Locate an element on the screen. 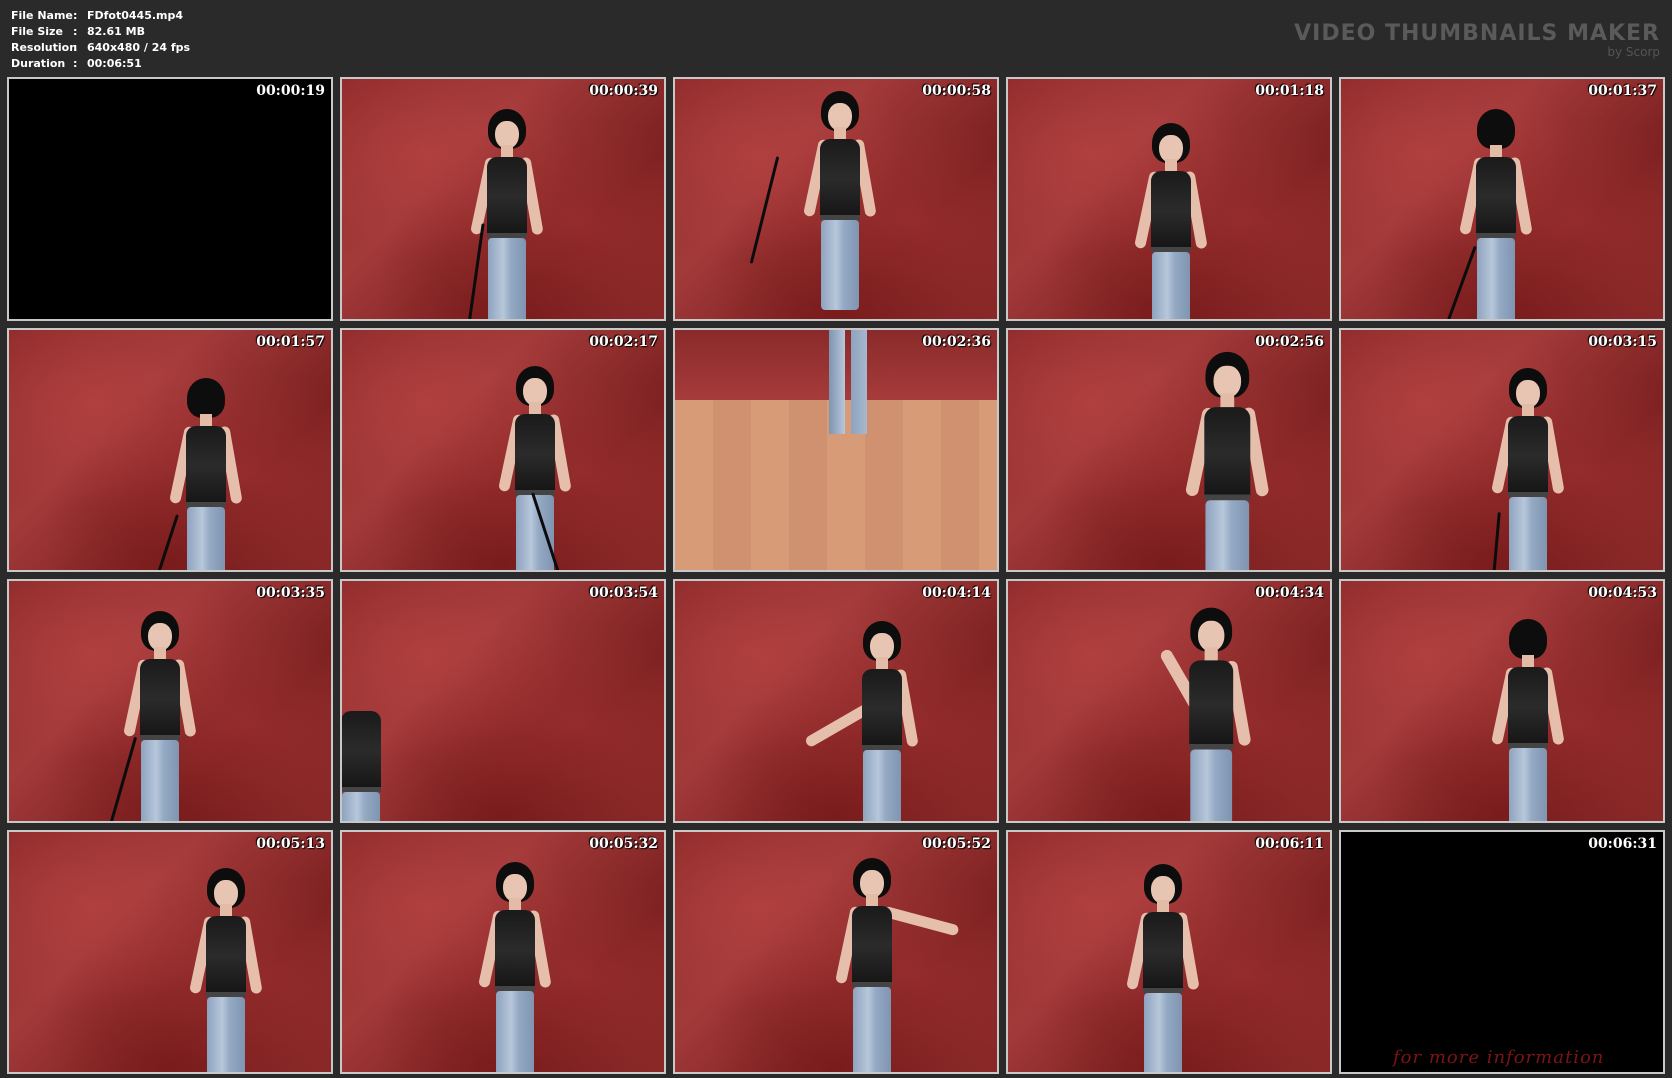 This screenshot has height=1078, width=1672. thumbnail: 00:00:39 is located at coordinates (503, 199).